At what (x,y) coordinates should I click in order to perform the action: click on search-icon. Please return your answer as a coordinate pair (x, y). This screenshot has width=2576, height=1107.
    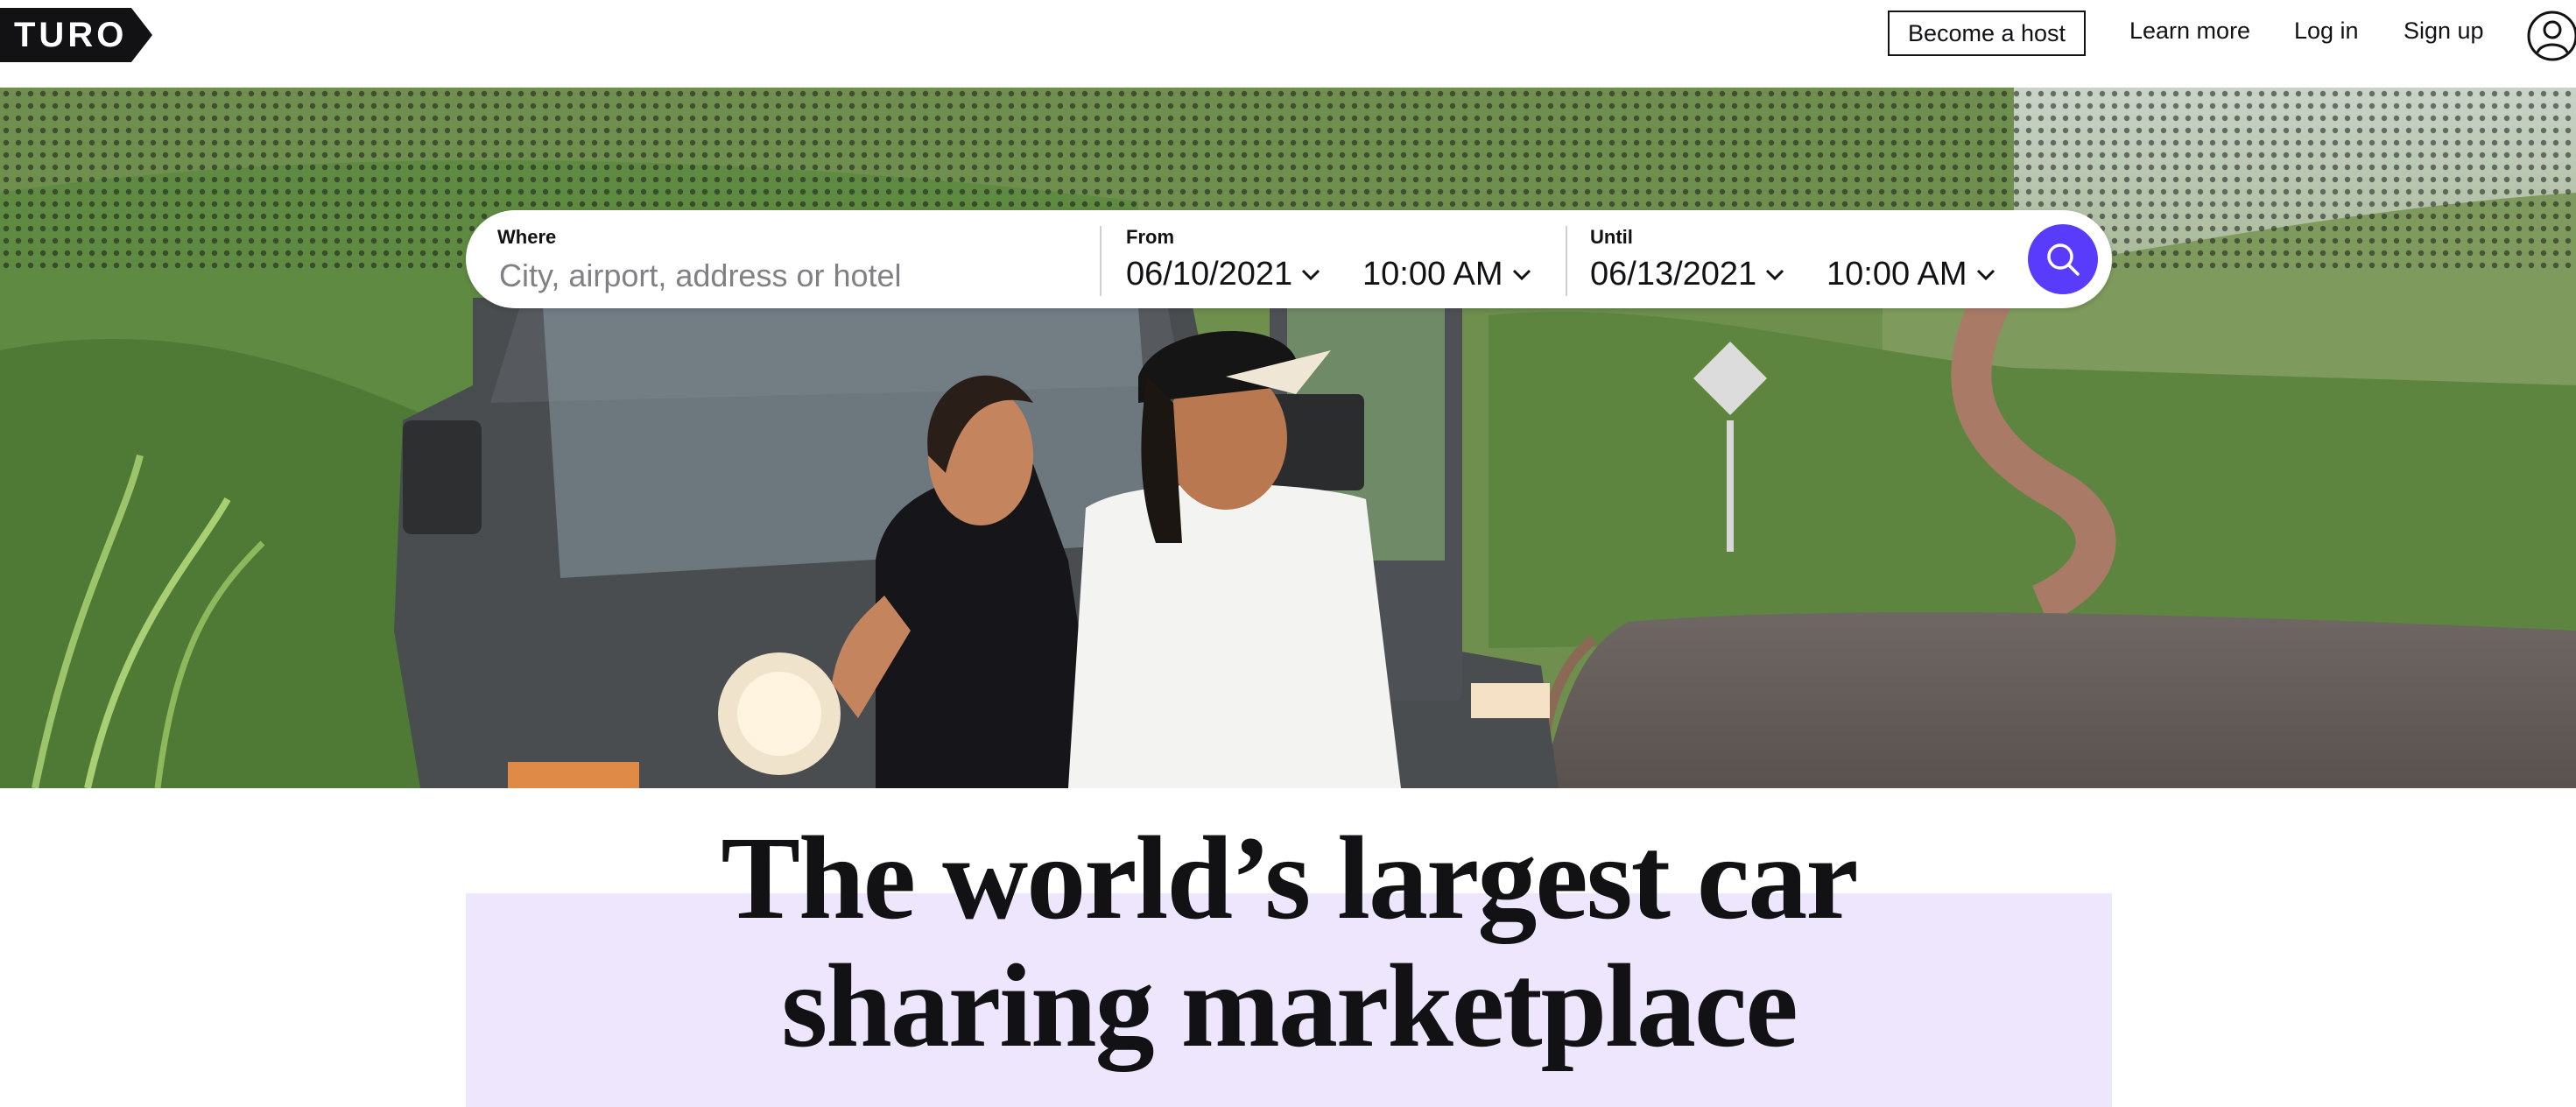
    Looking at the image, I should click on (2063, 259).